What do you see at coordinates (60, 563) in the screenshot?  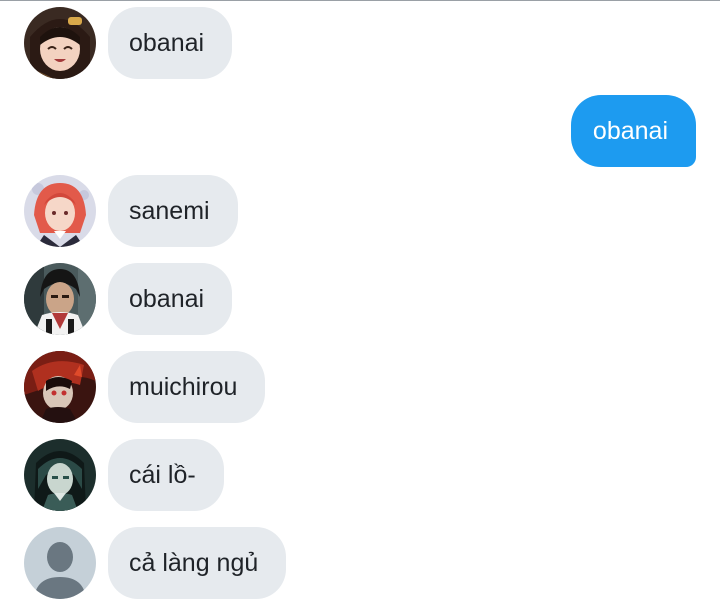 I see `default-user-avatar-icon` at bounding box center [60, 563].